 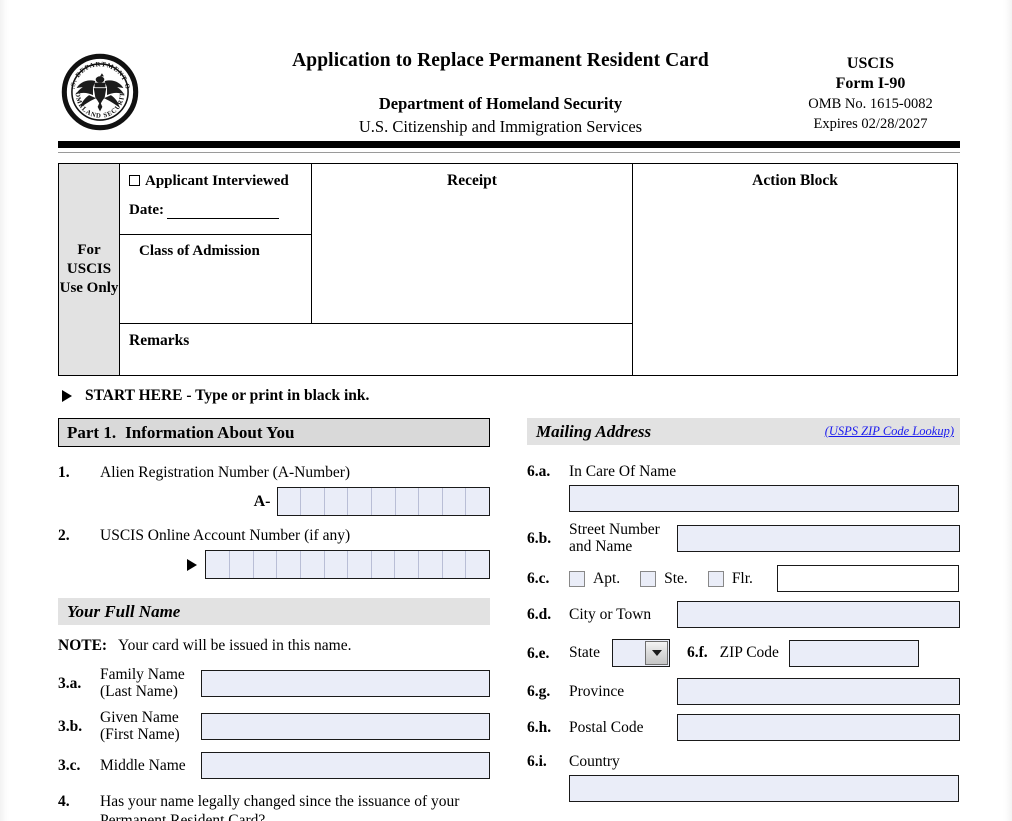 I want to click on city-or-town-input, so click(x=818, y=614).